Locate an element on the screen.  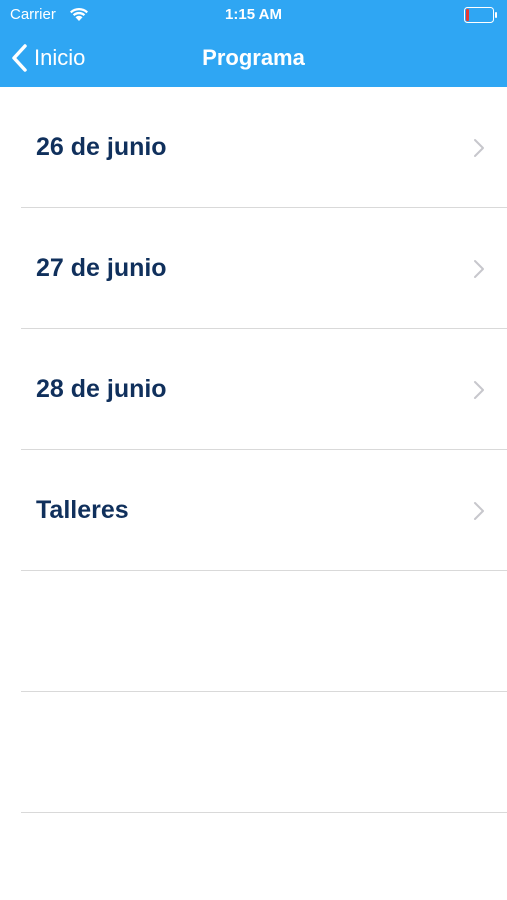
list-item-label: 26 de junio is located at coordinates (101, 147).